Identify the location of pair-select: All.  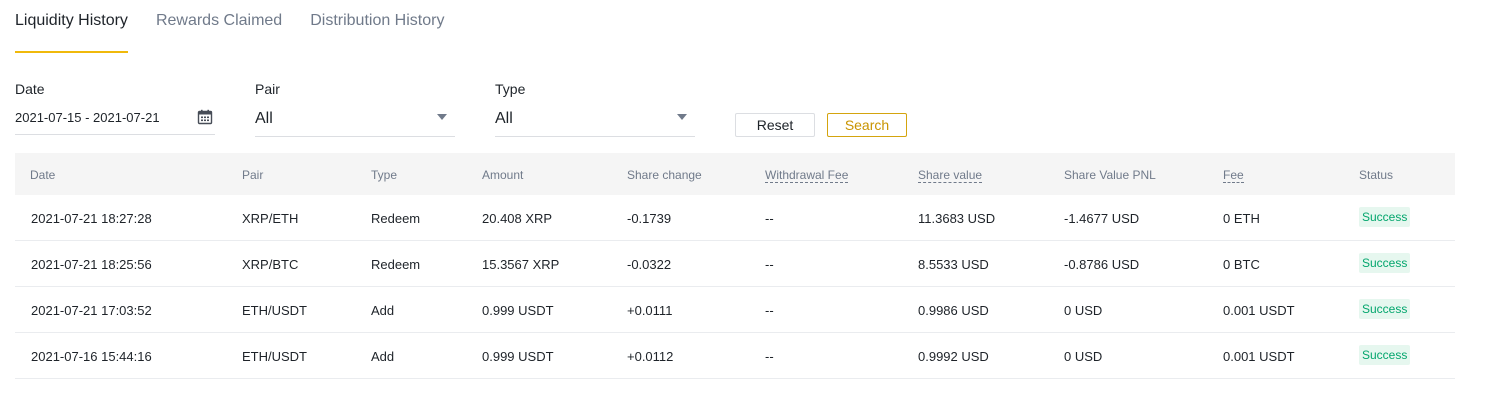
(355, 120).